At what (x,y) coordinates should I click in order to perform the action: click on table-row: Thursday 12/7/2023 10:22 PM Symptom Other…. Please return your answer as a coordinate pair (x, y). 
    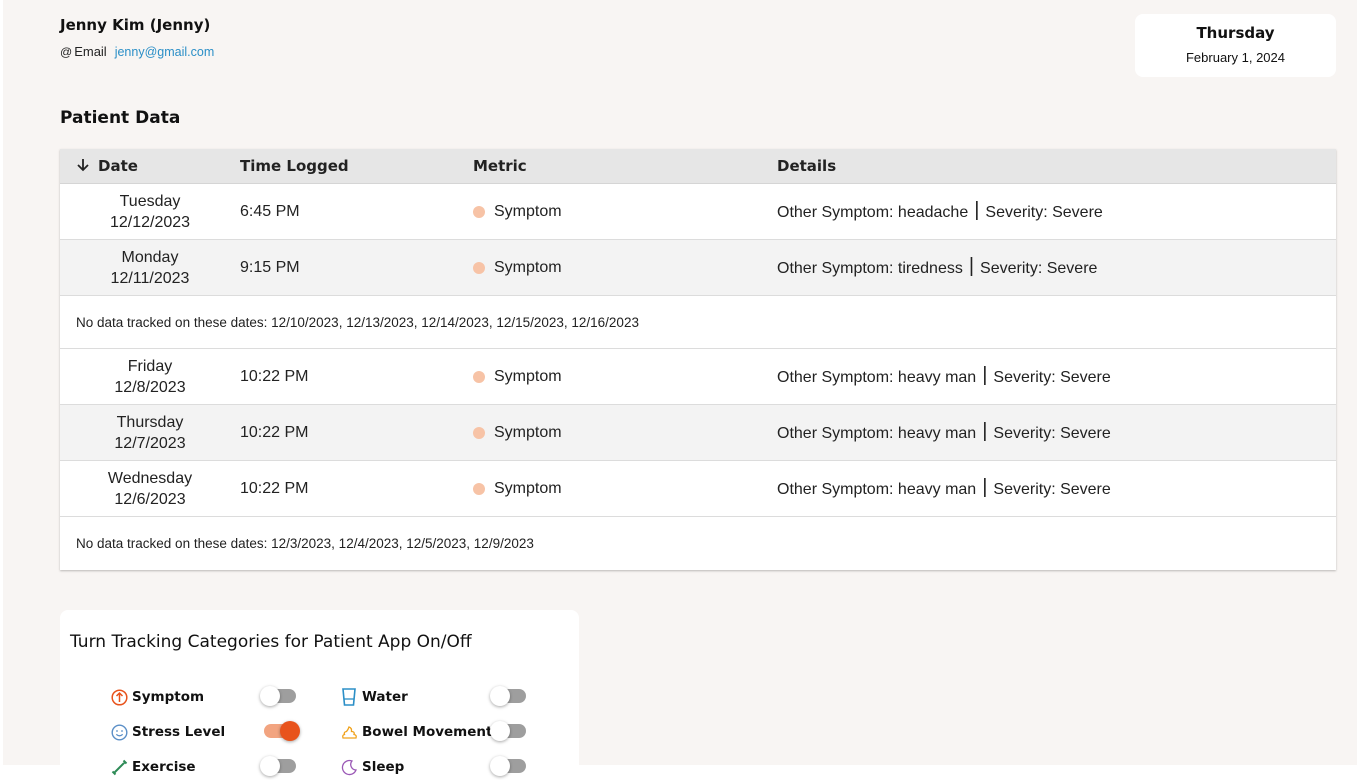
    Looking at the image, I should click on (698, 433).